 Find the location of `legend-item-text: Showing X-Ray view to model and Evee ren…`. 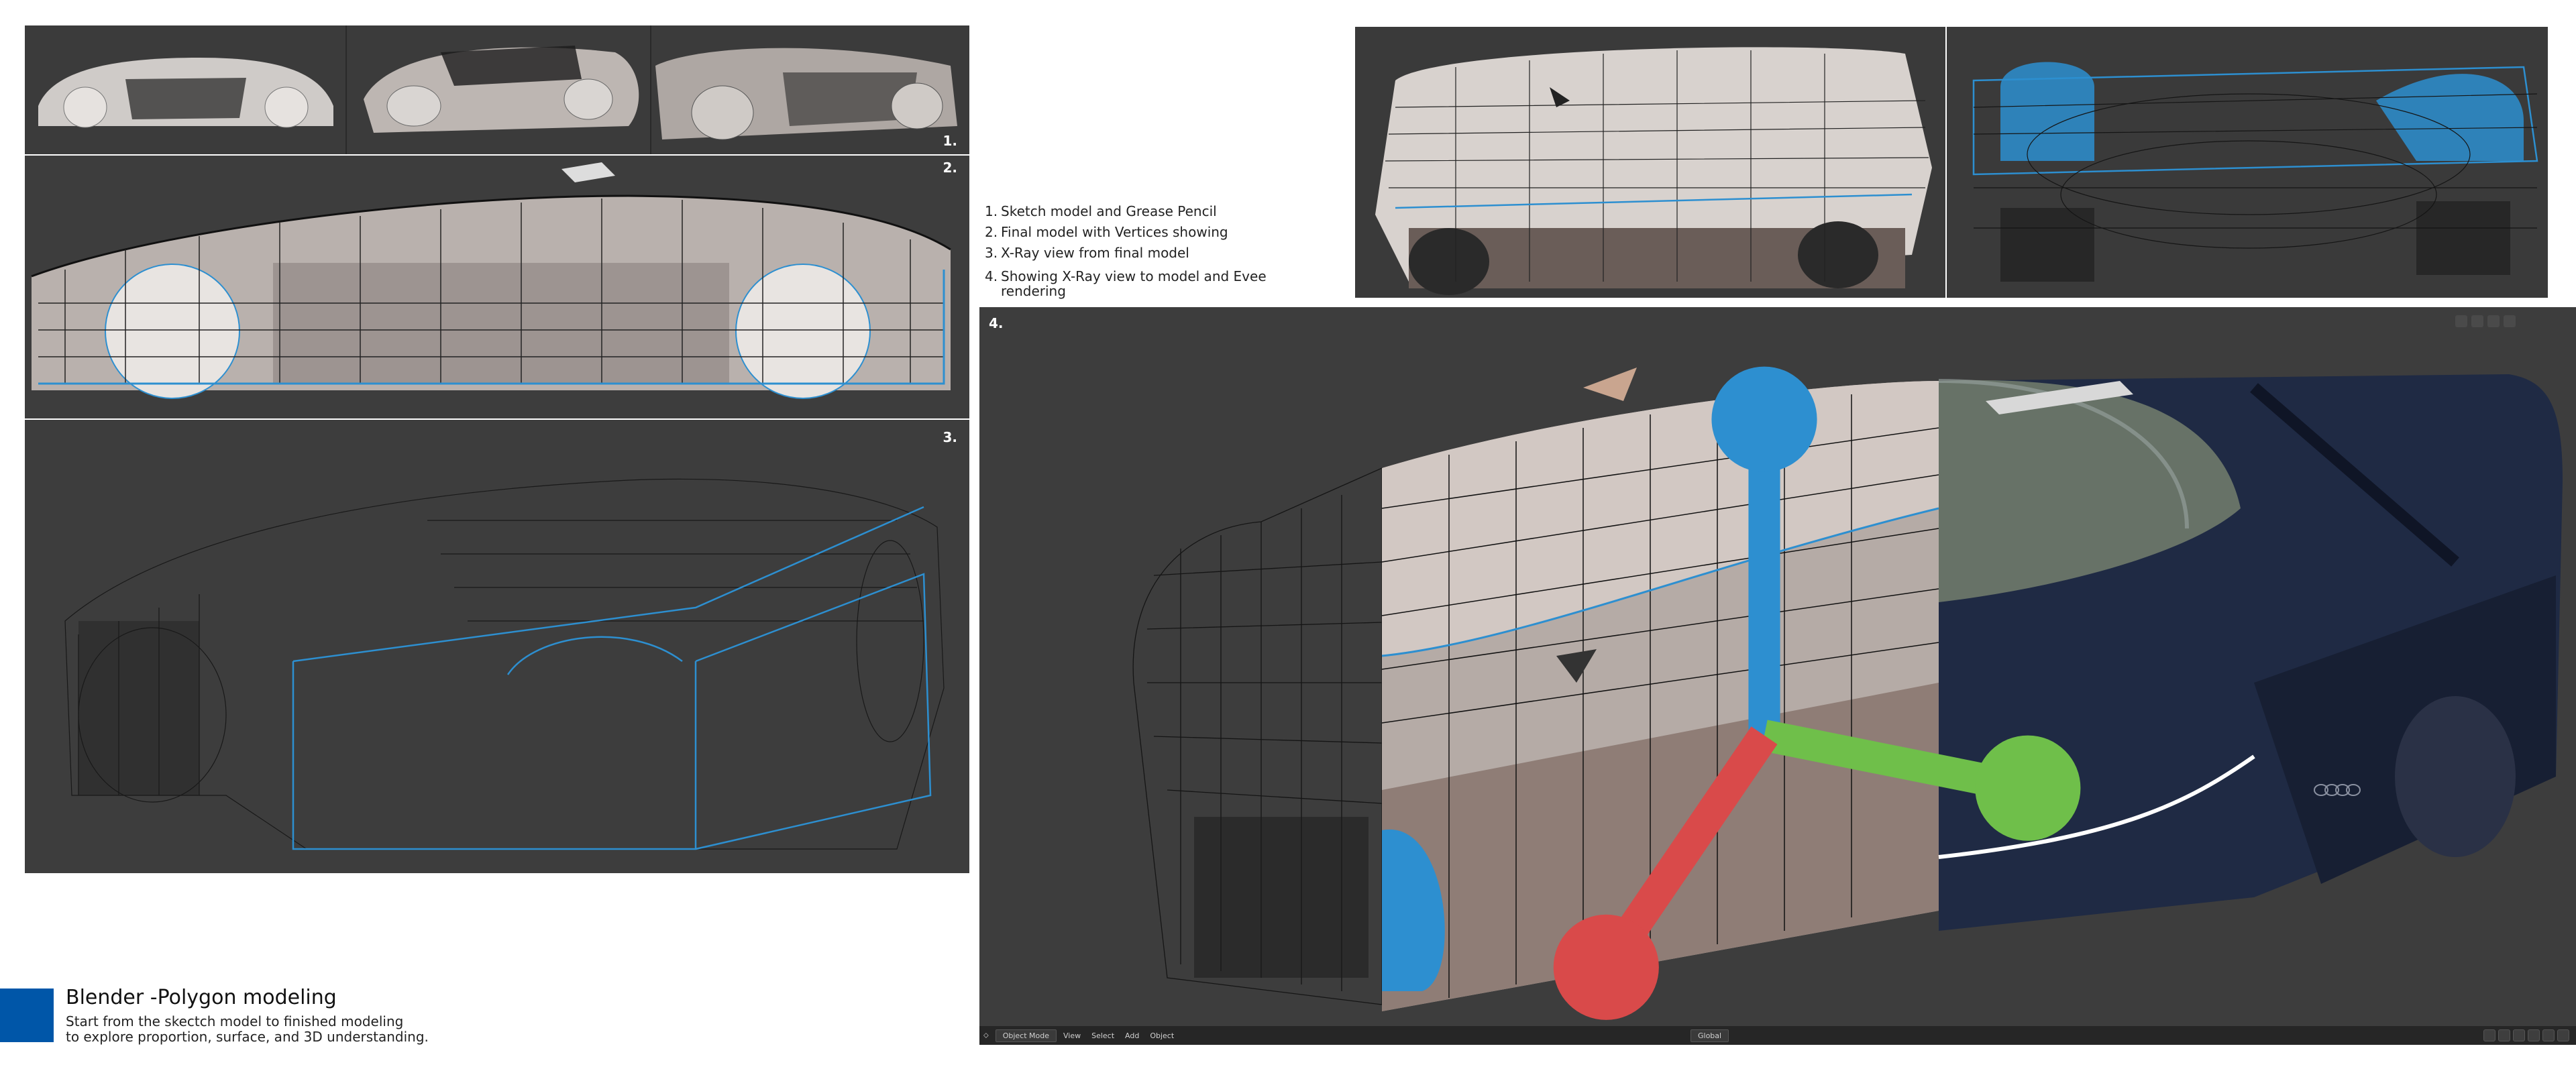

legend-item-text: Showing X-Ray view to model and Evee ren… is located at coordinates (1134, 283).